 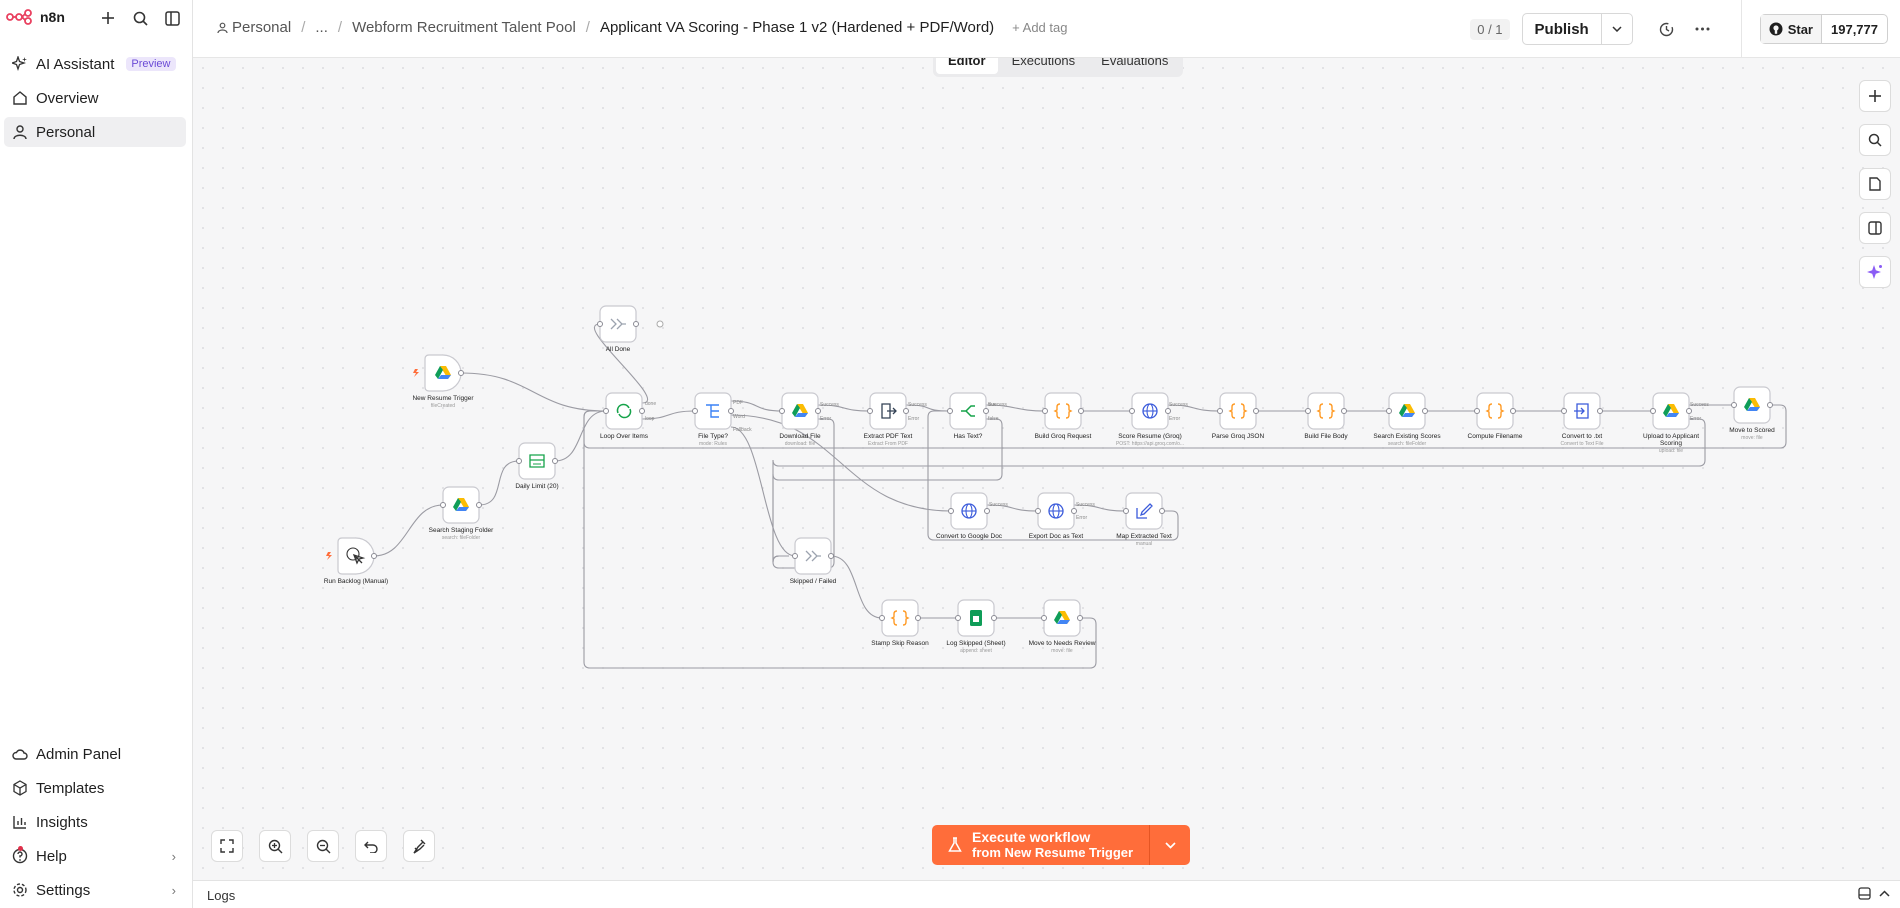 I want to click on sidebar-item-overview: Overview, so click(x=95, y=98).